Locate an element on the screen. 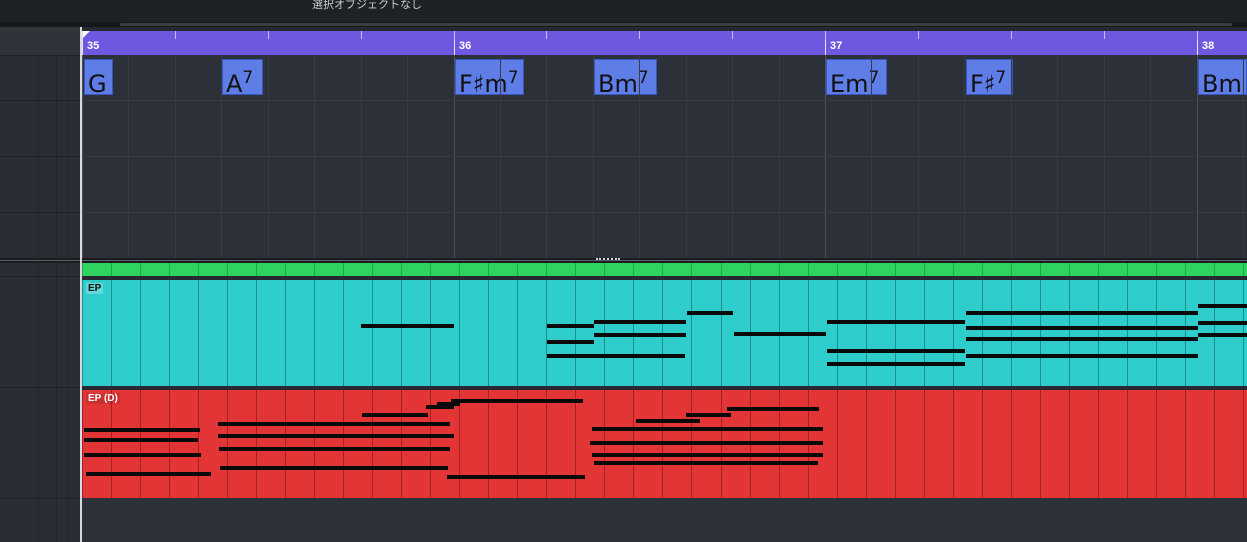 Image resolution: width=1247 pixels, height=542 pixels. track-name-label: EP is located at coordinates (95, 288).